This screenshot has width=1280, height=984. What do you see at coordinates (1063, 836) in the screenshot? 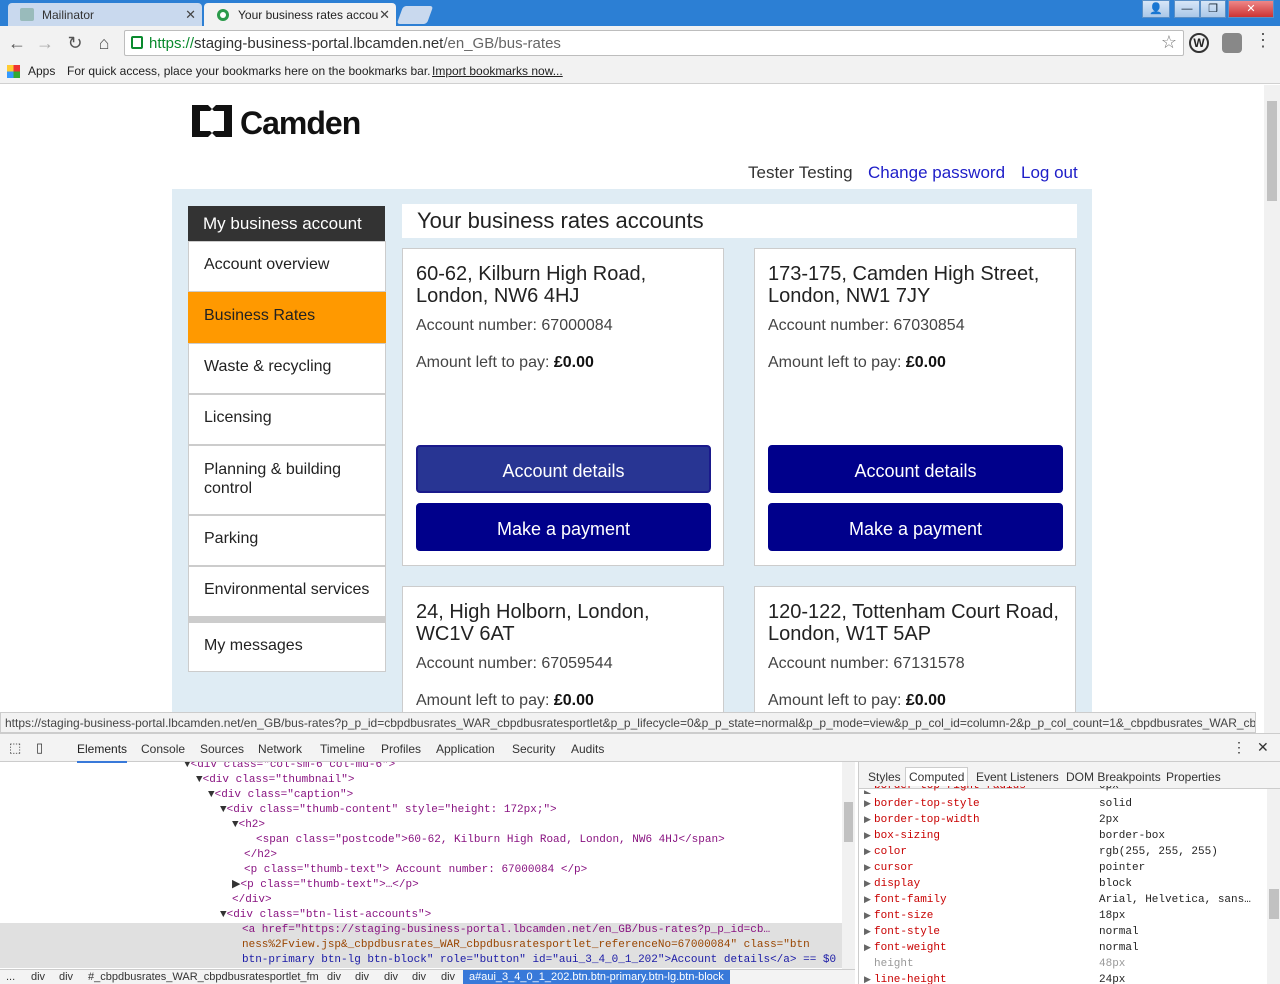
I see `computed-property: ▶ box-sizing border-box` at bounding box center [1063, 836].